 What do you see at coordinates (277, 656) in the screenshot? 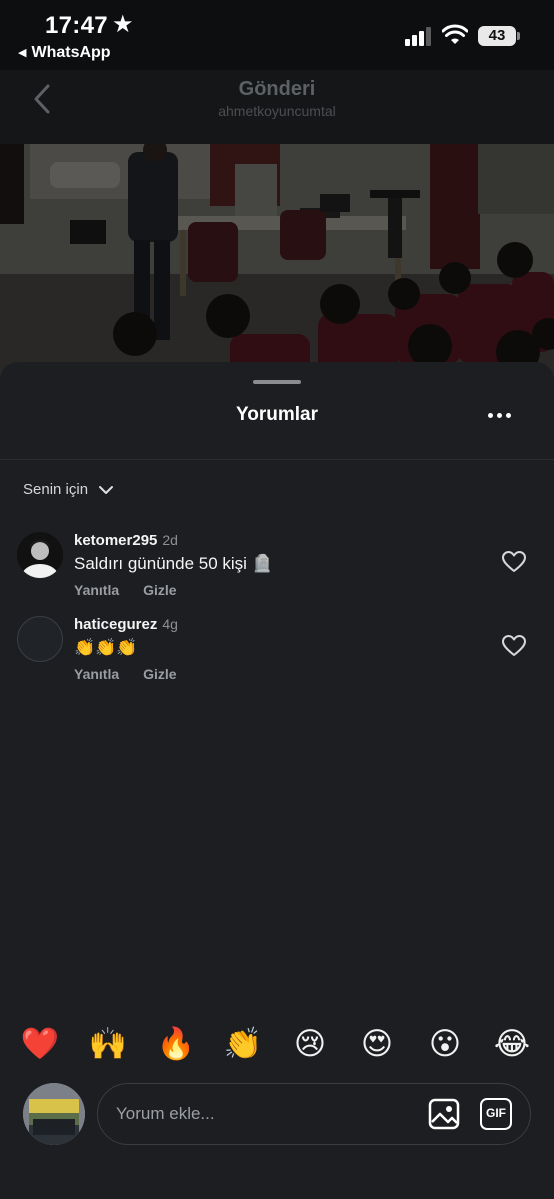
I see `comment-item: haticegurez 4g 👏👏👏 Yanıtla Gizle` at bounding box center [277, 656].